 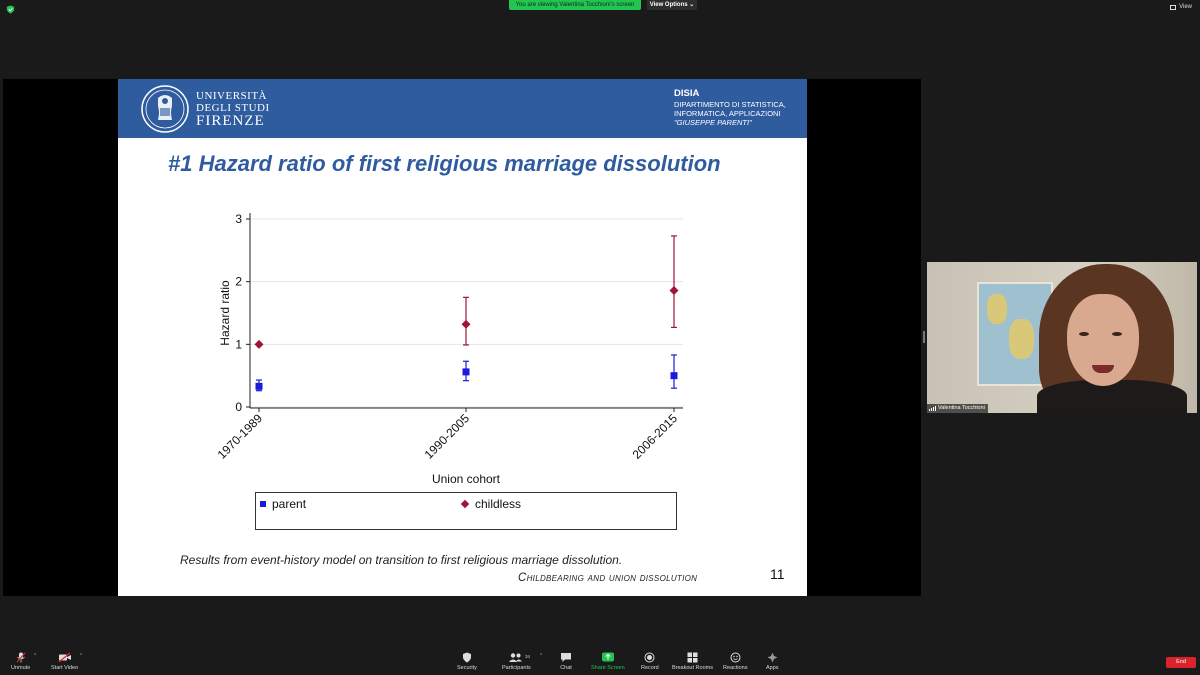 I want to click on apps-button: Apps, so click(x=772, y=661).